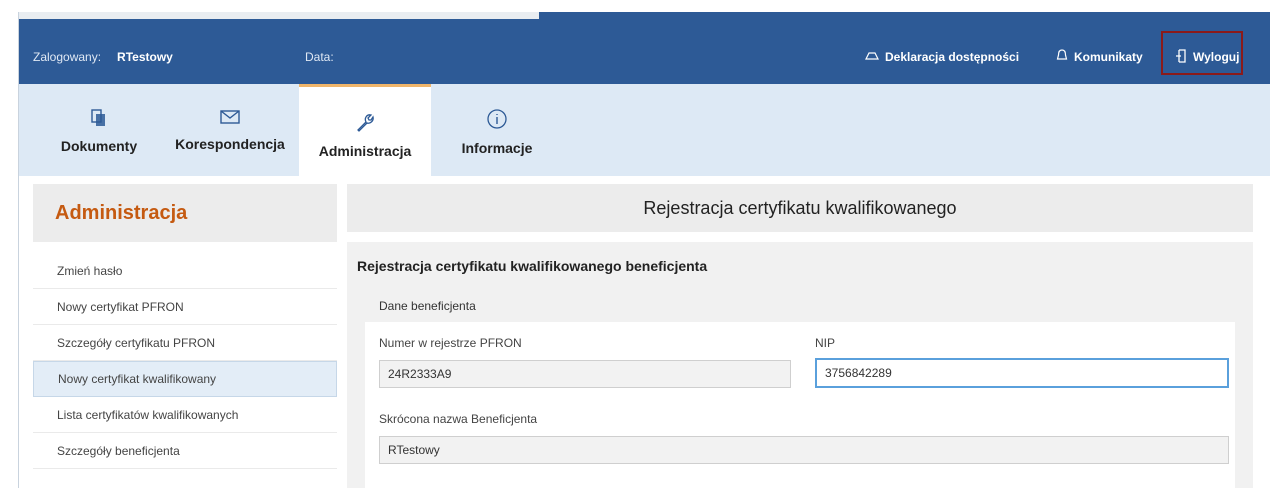  I want to click on tab-korespondencja: Korespondencja, so click(230, 130).